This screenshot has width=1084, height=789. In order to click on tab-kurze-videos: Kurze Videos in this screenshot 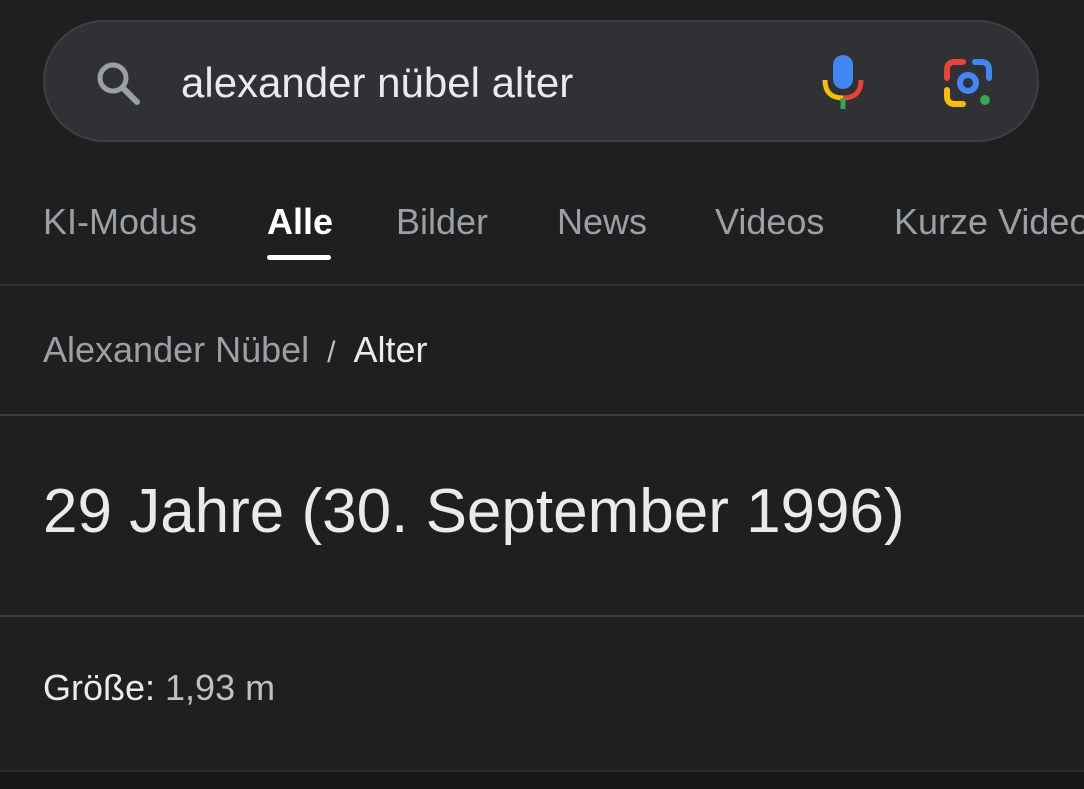, I will do `click(989, 222)`.